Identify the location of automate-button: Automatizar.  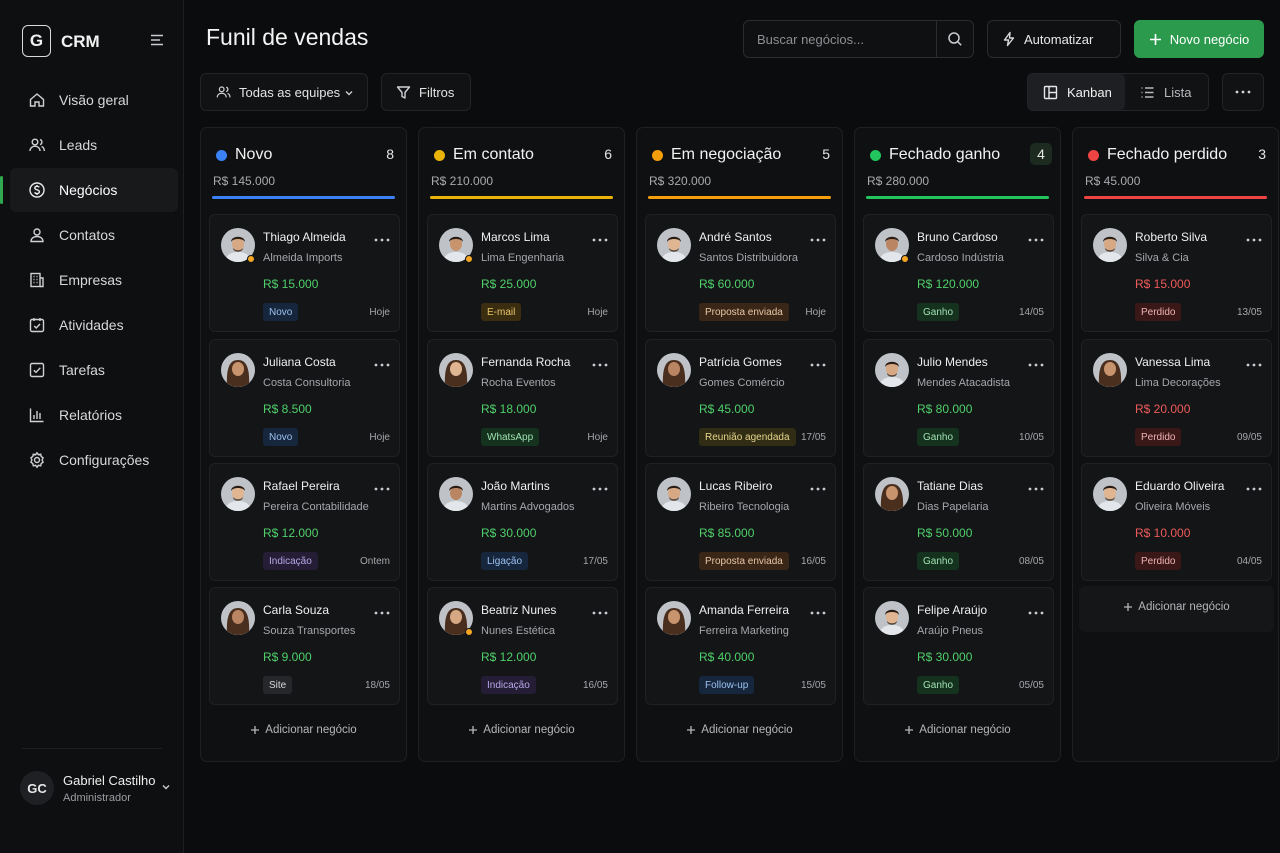
(1054, 39).